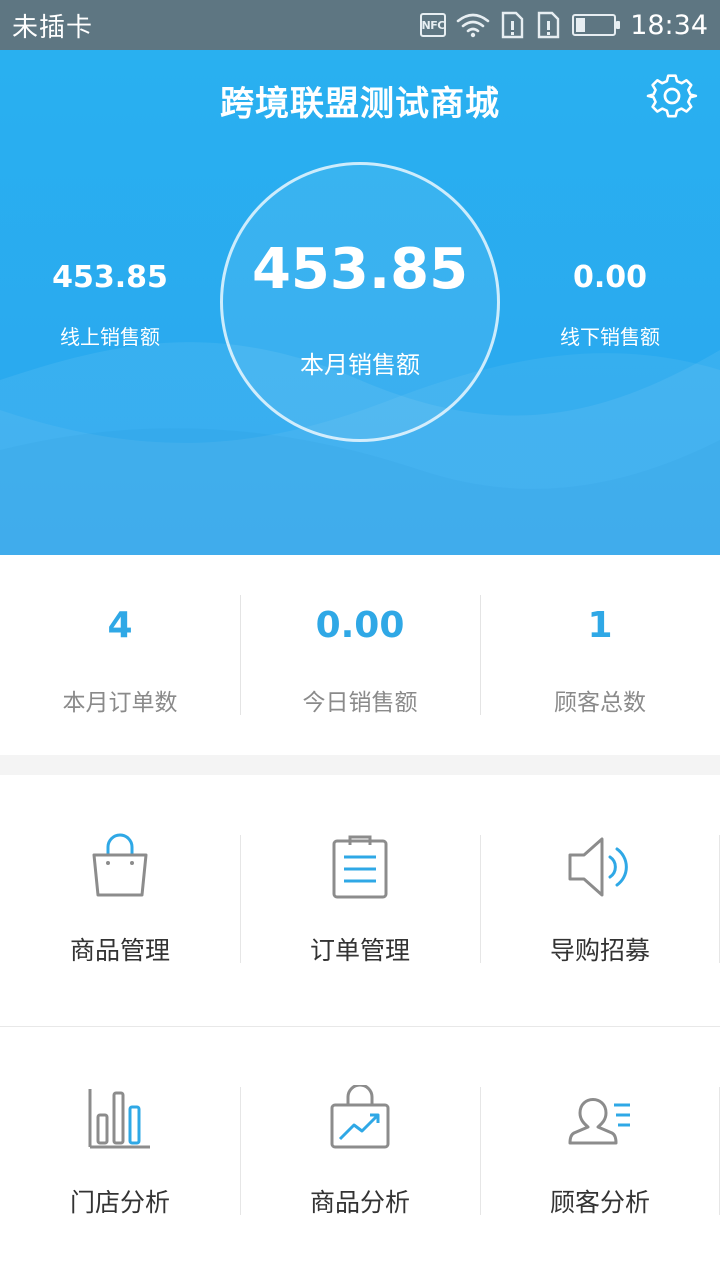 The width and height of the screenshot is (720, 1280). I want to click on menu-label: 顾客分析, so click(599, 1202).